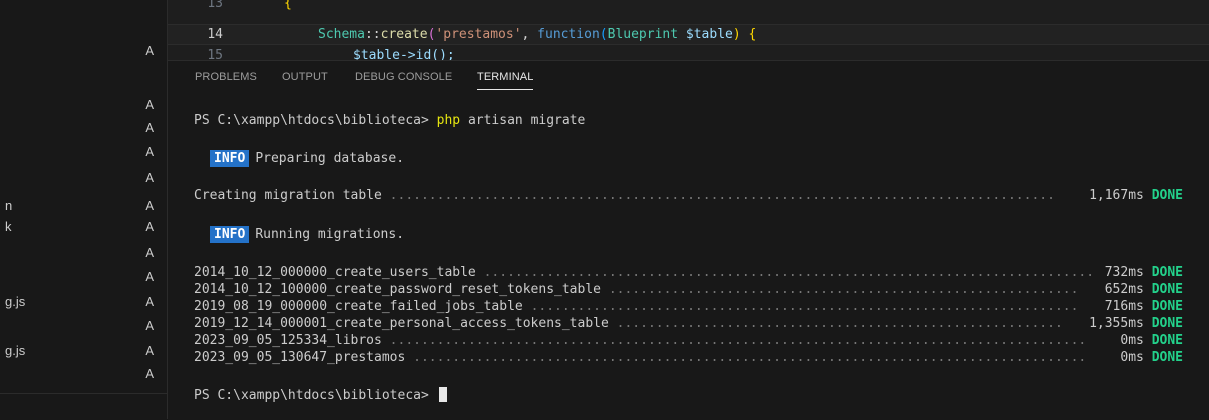 The height and width of the screenshot is (420, 1209). Describe the element at coordinates (688, 77) in the screenshot. I see `panel-tabs: PROBLEMS OUTPUT DEBUG CONSOLE TERMINAL` at that location.